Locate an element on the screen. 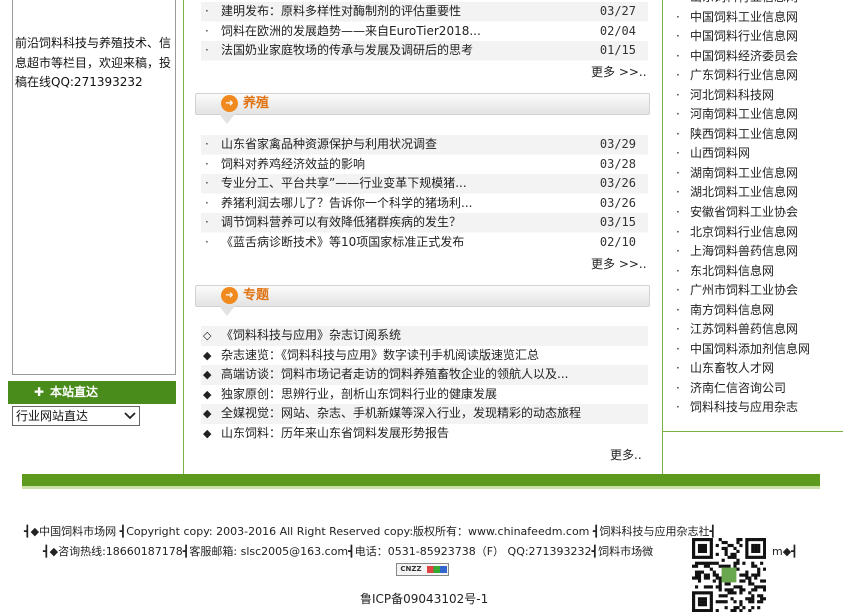 The width and height of the screenshot is (843, 614). news-item: · 调节饲料营养可以有效降低猪群疾病的发生？ 03/15 is located at coordinates (424, 223).